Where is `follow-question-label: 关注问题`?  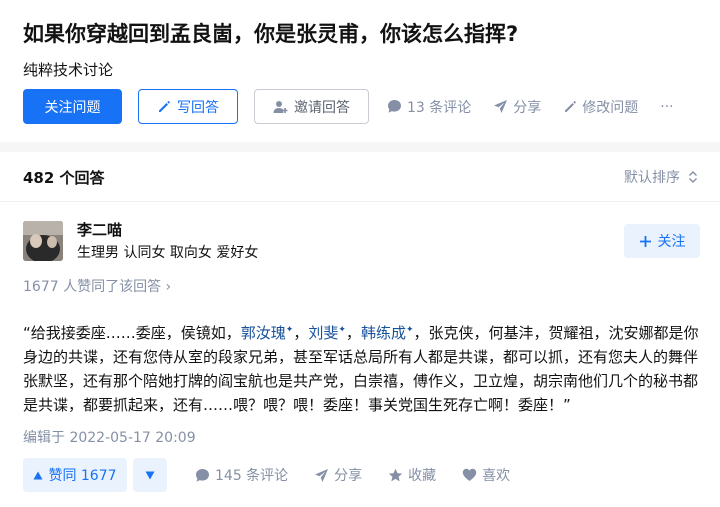
follow-question-label: 关注问题 is located at coordinates (72, 107).